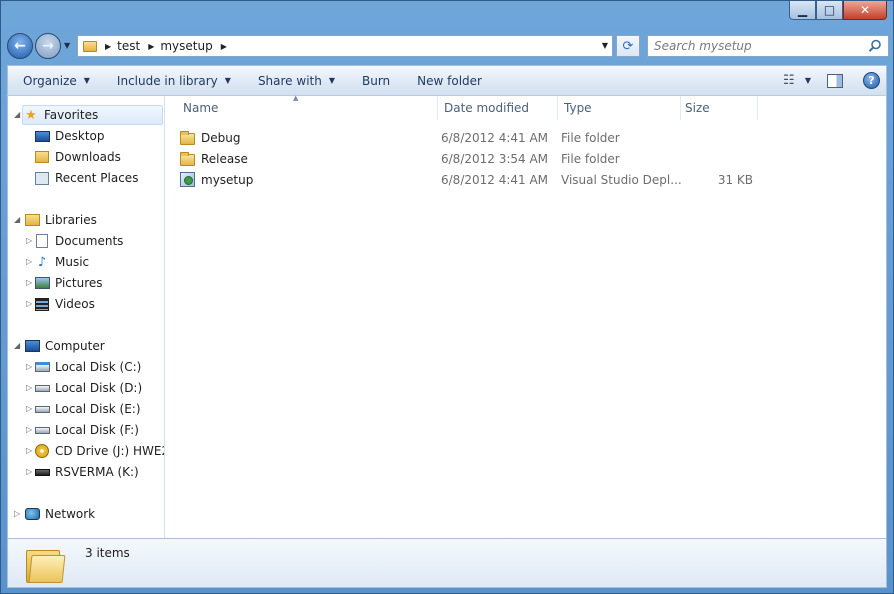 This screenshot has height=594, width=894. I want to click on burn-label: Burn, so click(376, 80).